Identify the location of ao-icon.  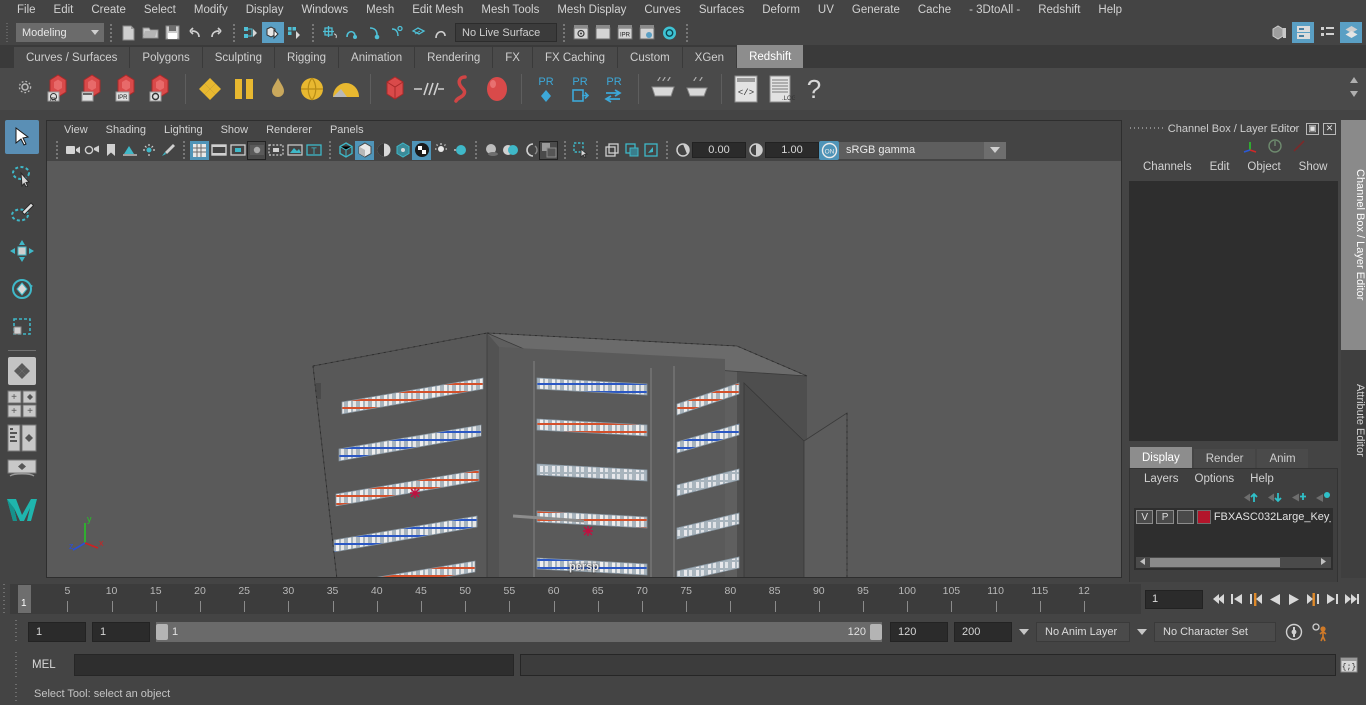
(510, 150).